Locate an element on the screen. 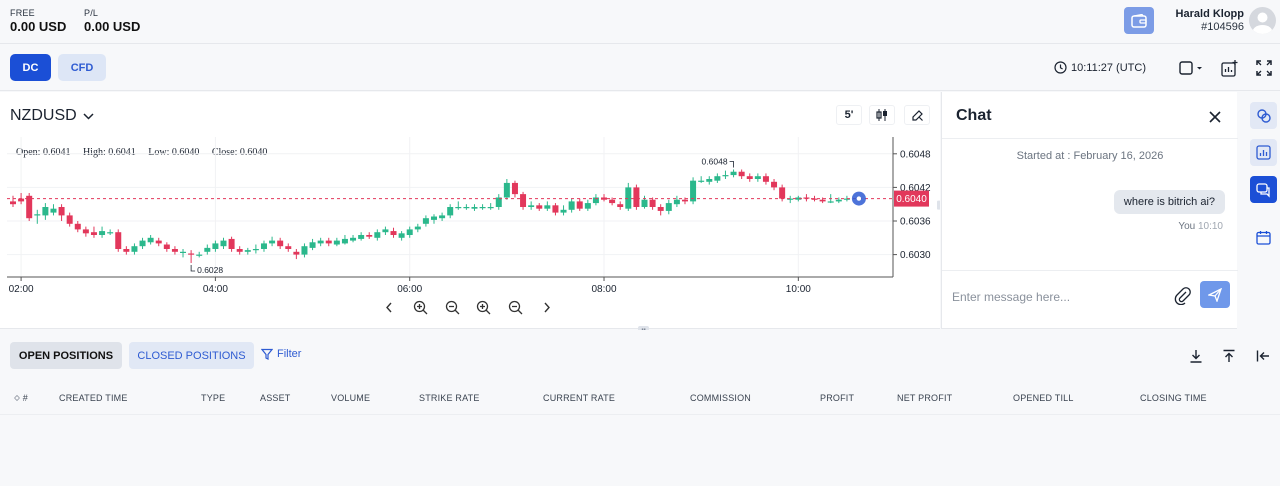 This screenshot has width=1280, height=486. tab-closed-positions: CLOSED POSITIONS is located at coordinates (191, 355).